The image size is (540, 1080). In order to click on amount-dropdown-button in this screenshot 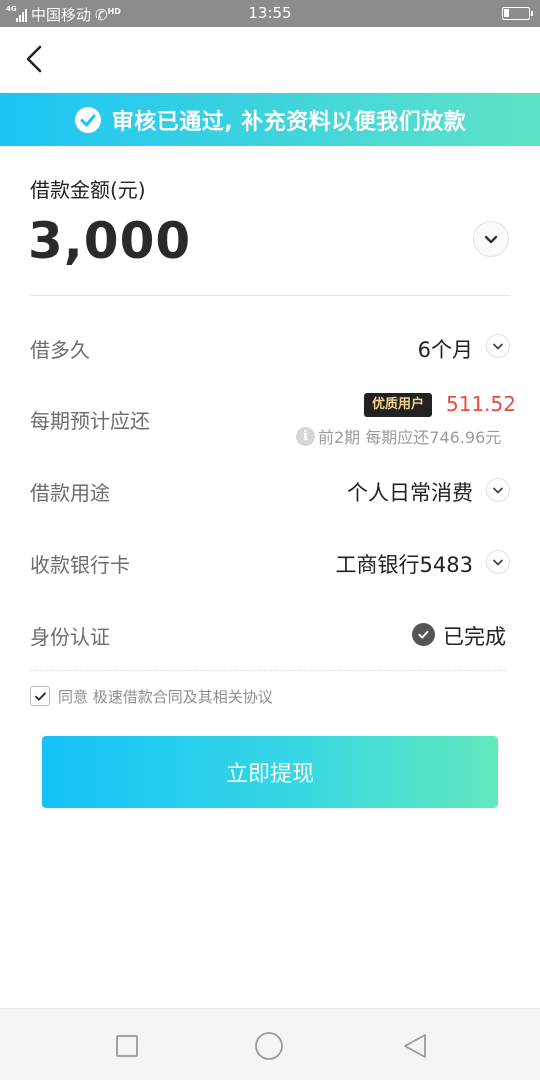, I will do `click(491, 239)`.